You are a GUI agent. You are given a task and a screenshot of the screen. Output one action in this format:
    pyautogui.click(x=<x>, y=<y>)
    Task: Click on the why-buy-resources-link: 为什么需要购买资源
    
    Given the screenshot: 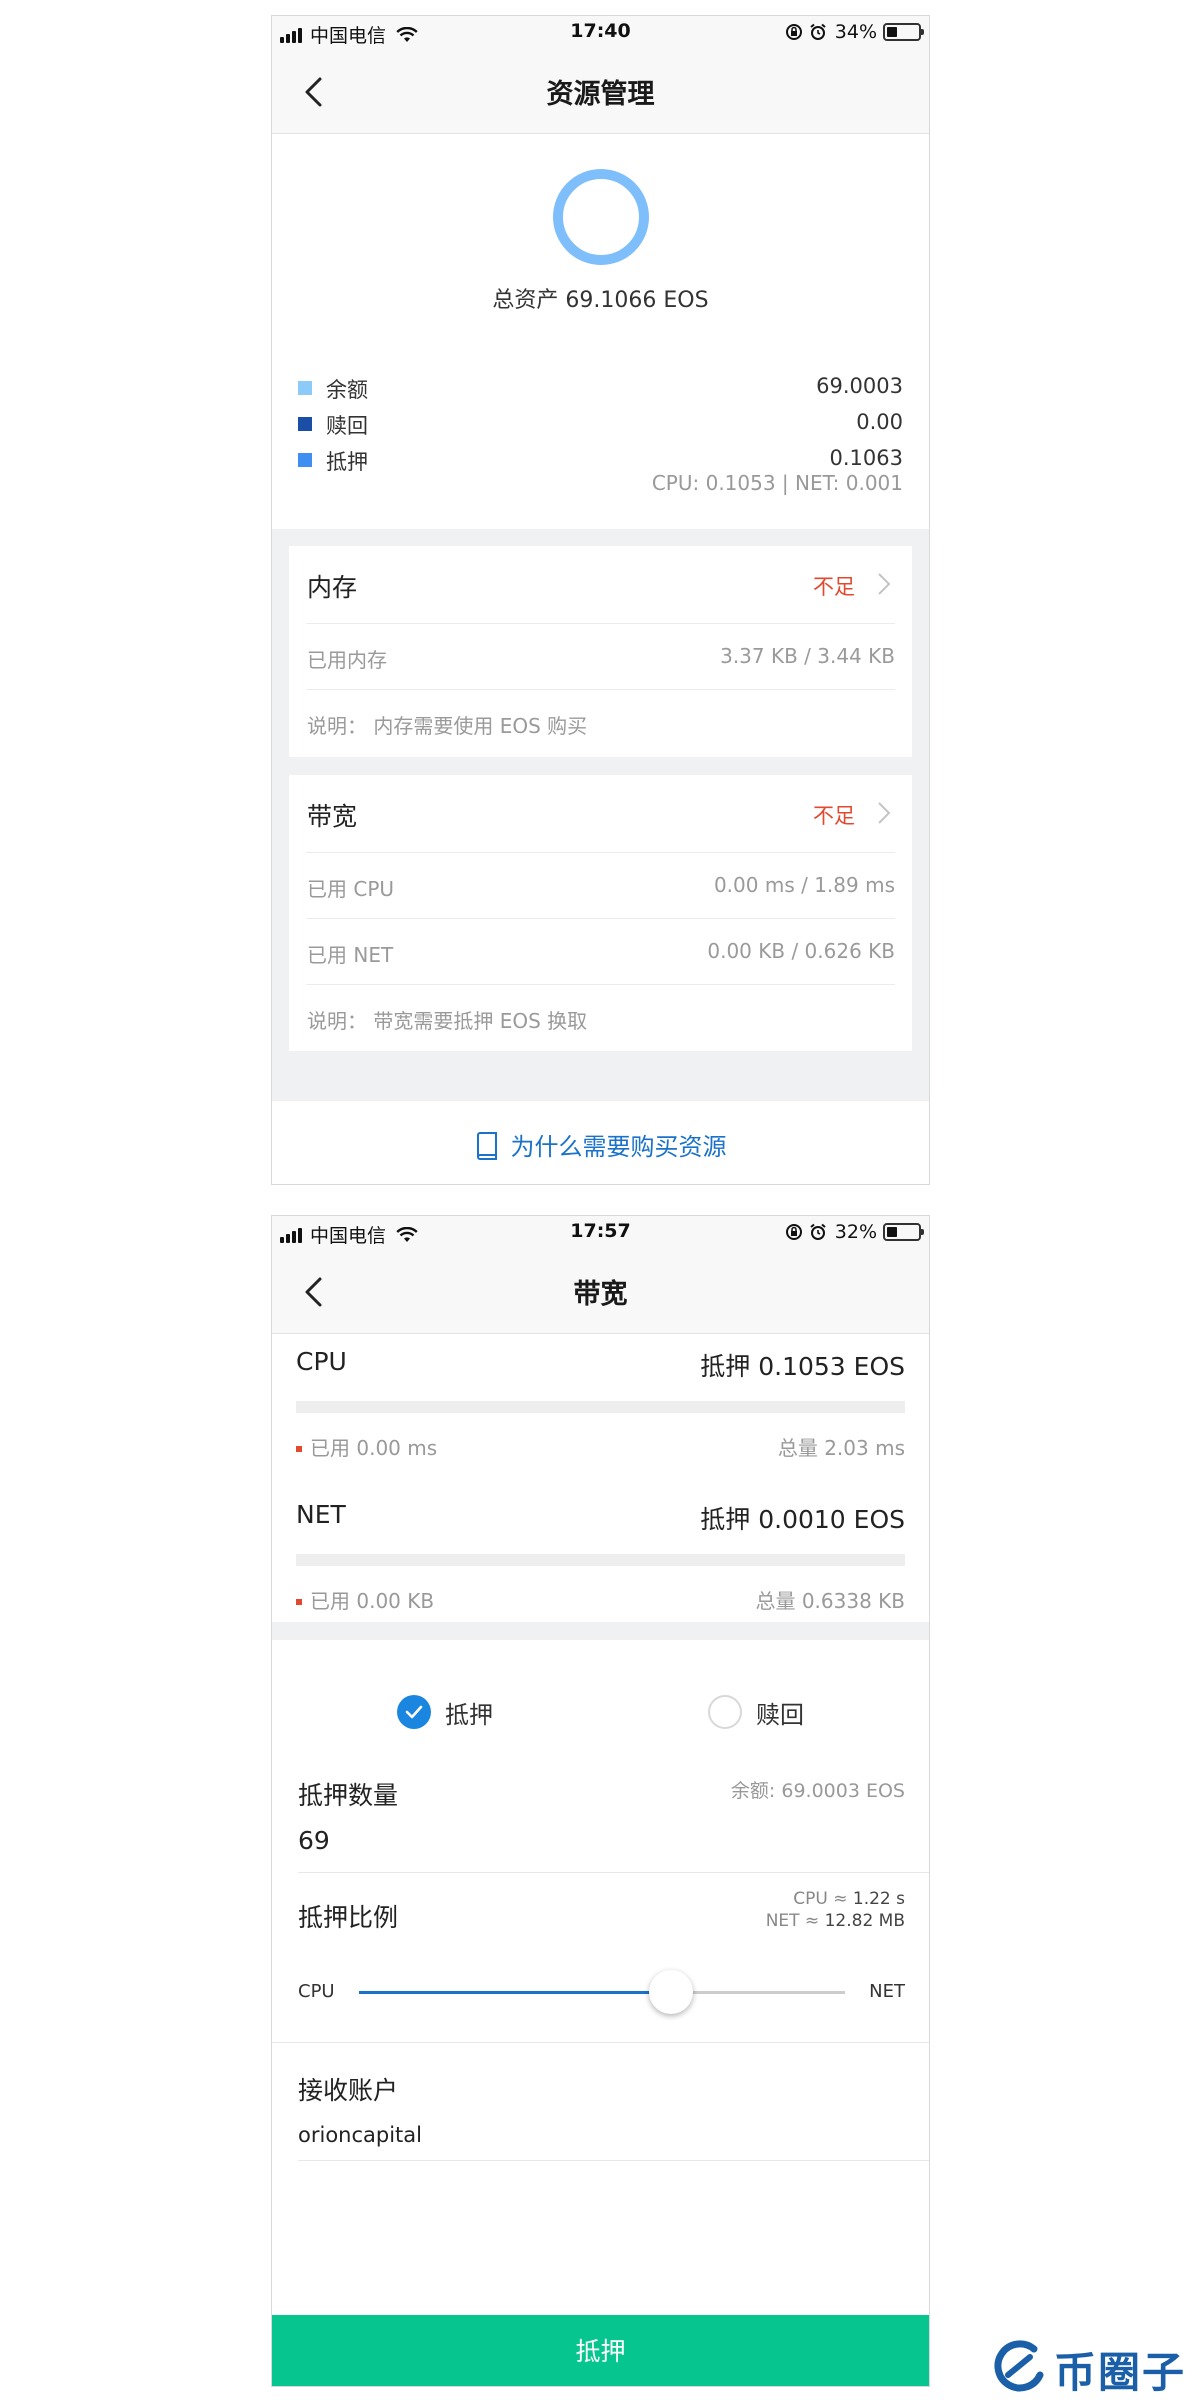 What is the action you would take?
    pyautogui.click(x=600, y=1142)
    